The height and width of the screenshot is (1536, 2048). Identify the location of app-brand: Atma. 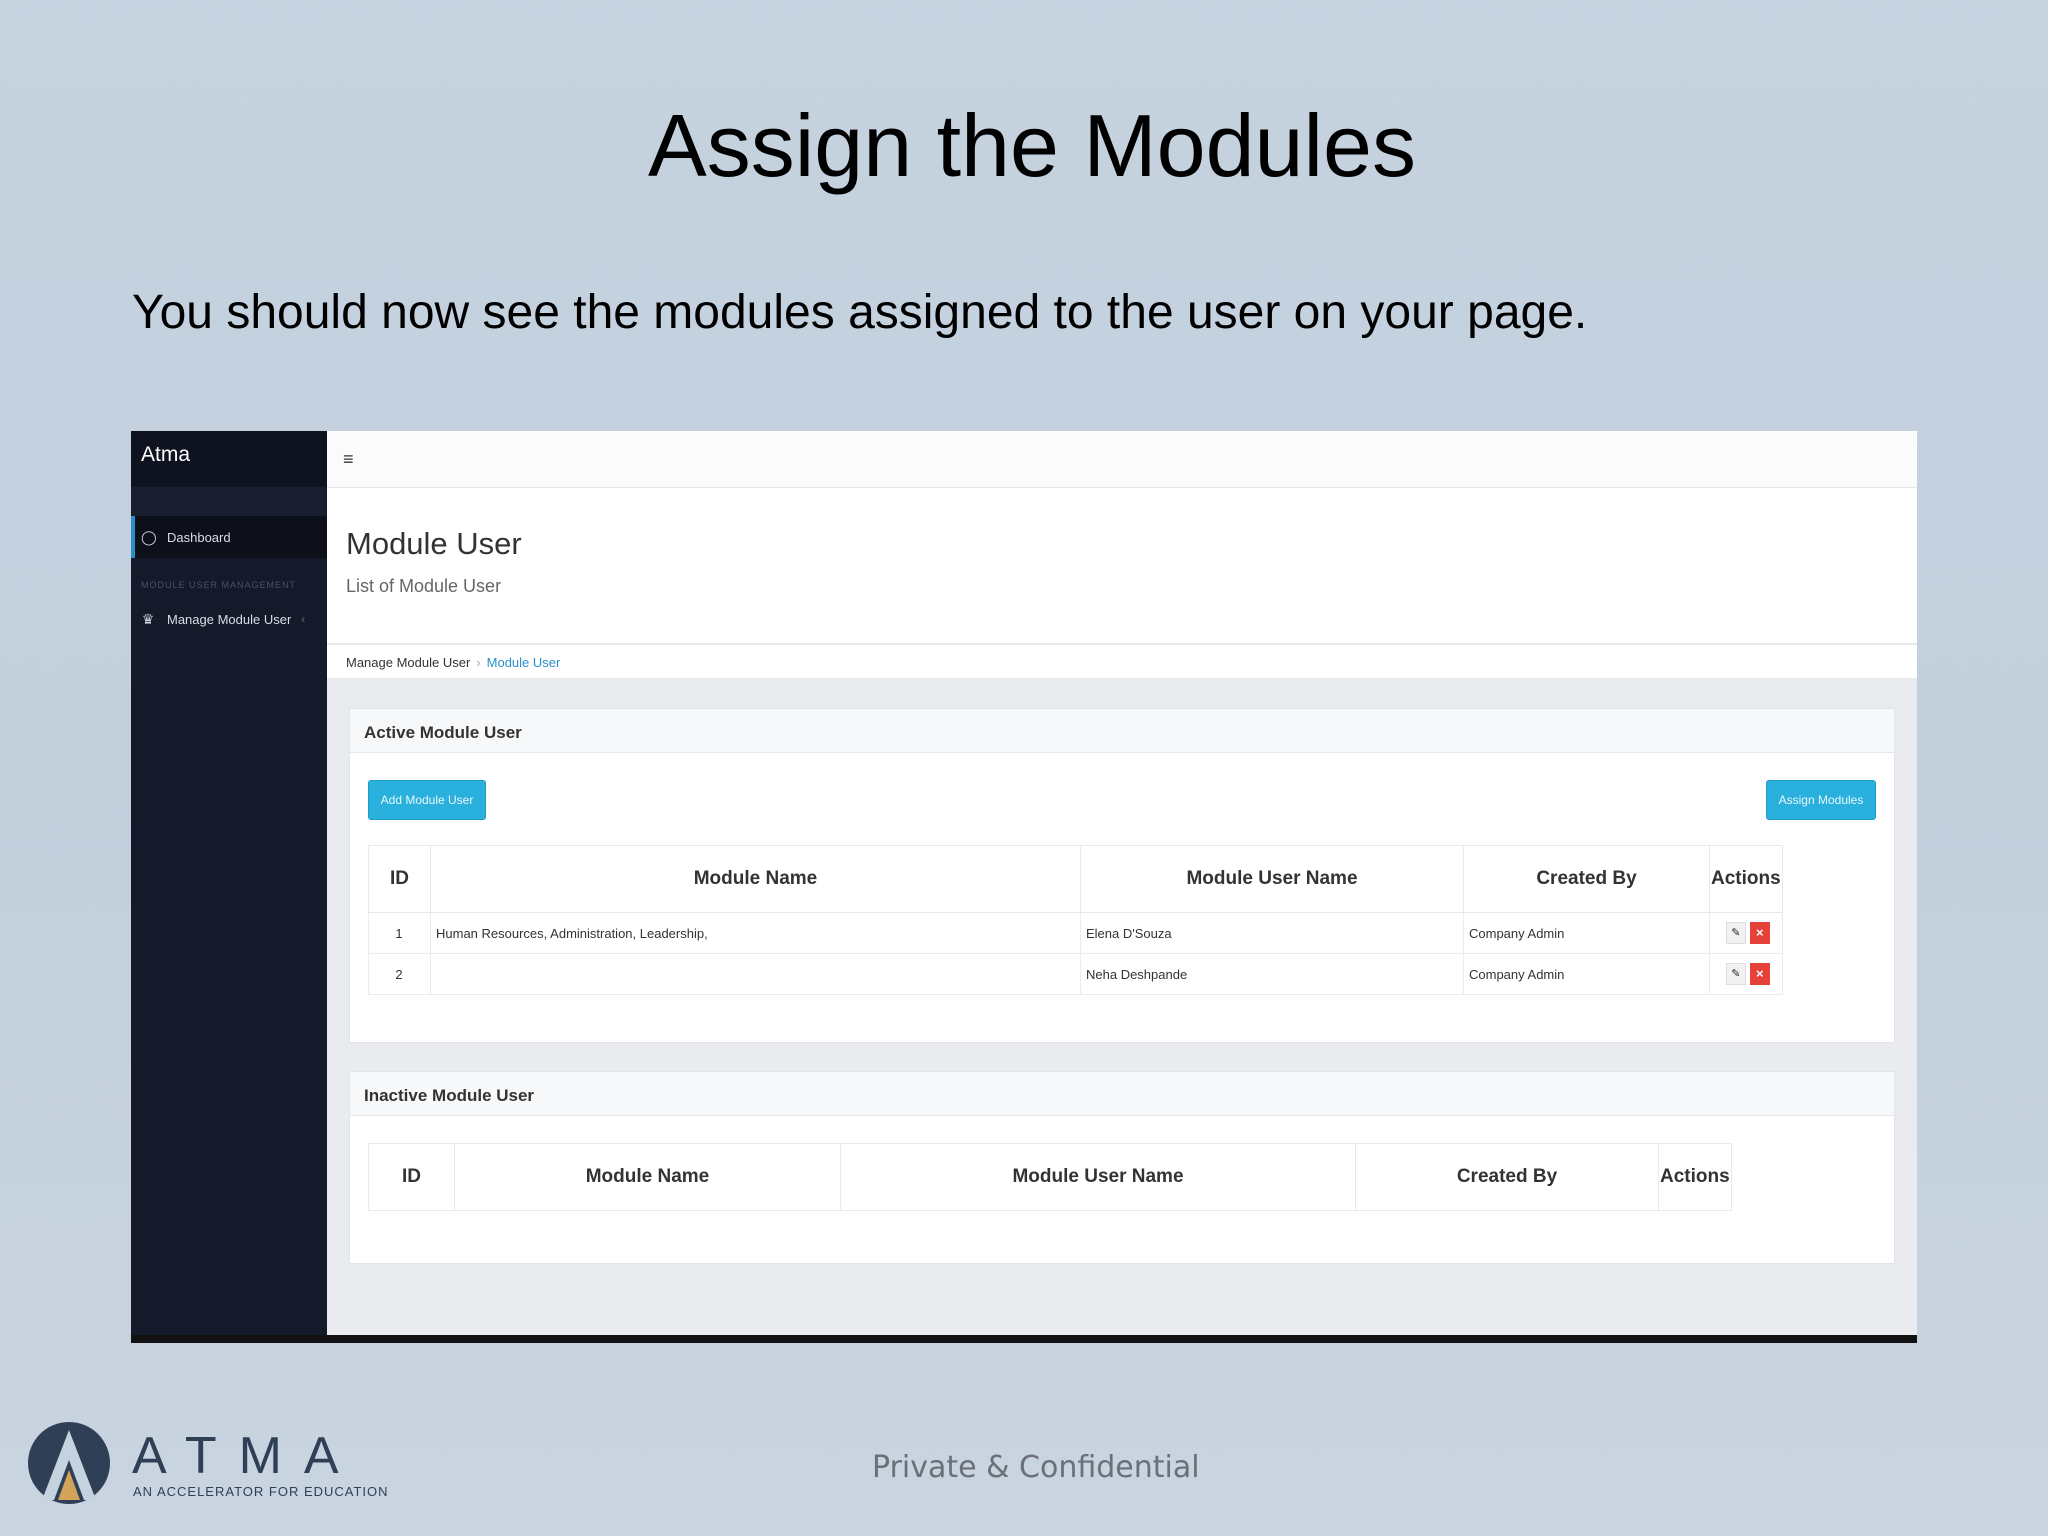
(229, 459).